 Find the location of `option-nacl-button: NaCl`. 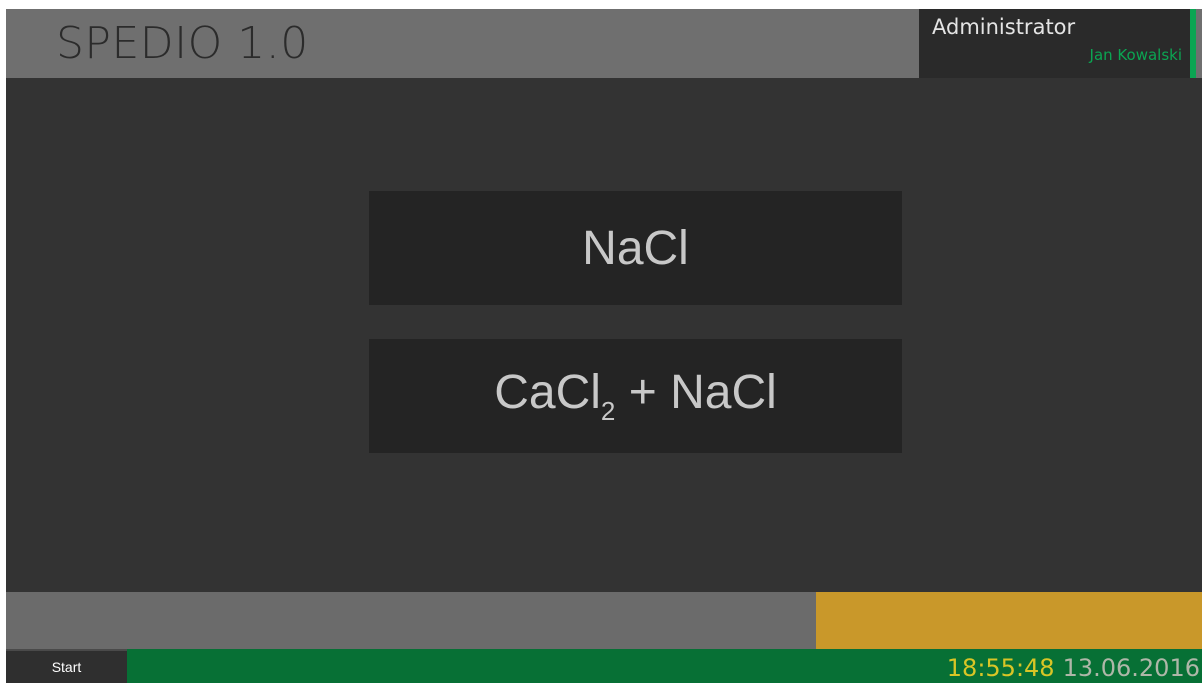

option-nacl-button: NaCl is located at coordinates (635, 248).